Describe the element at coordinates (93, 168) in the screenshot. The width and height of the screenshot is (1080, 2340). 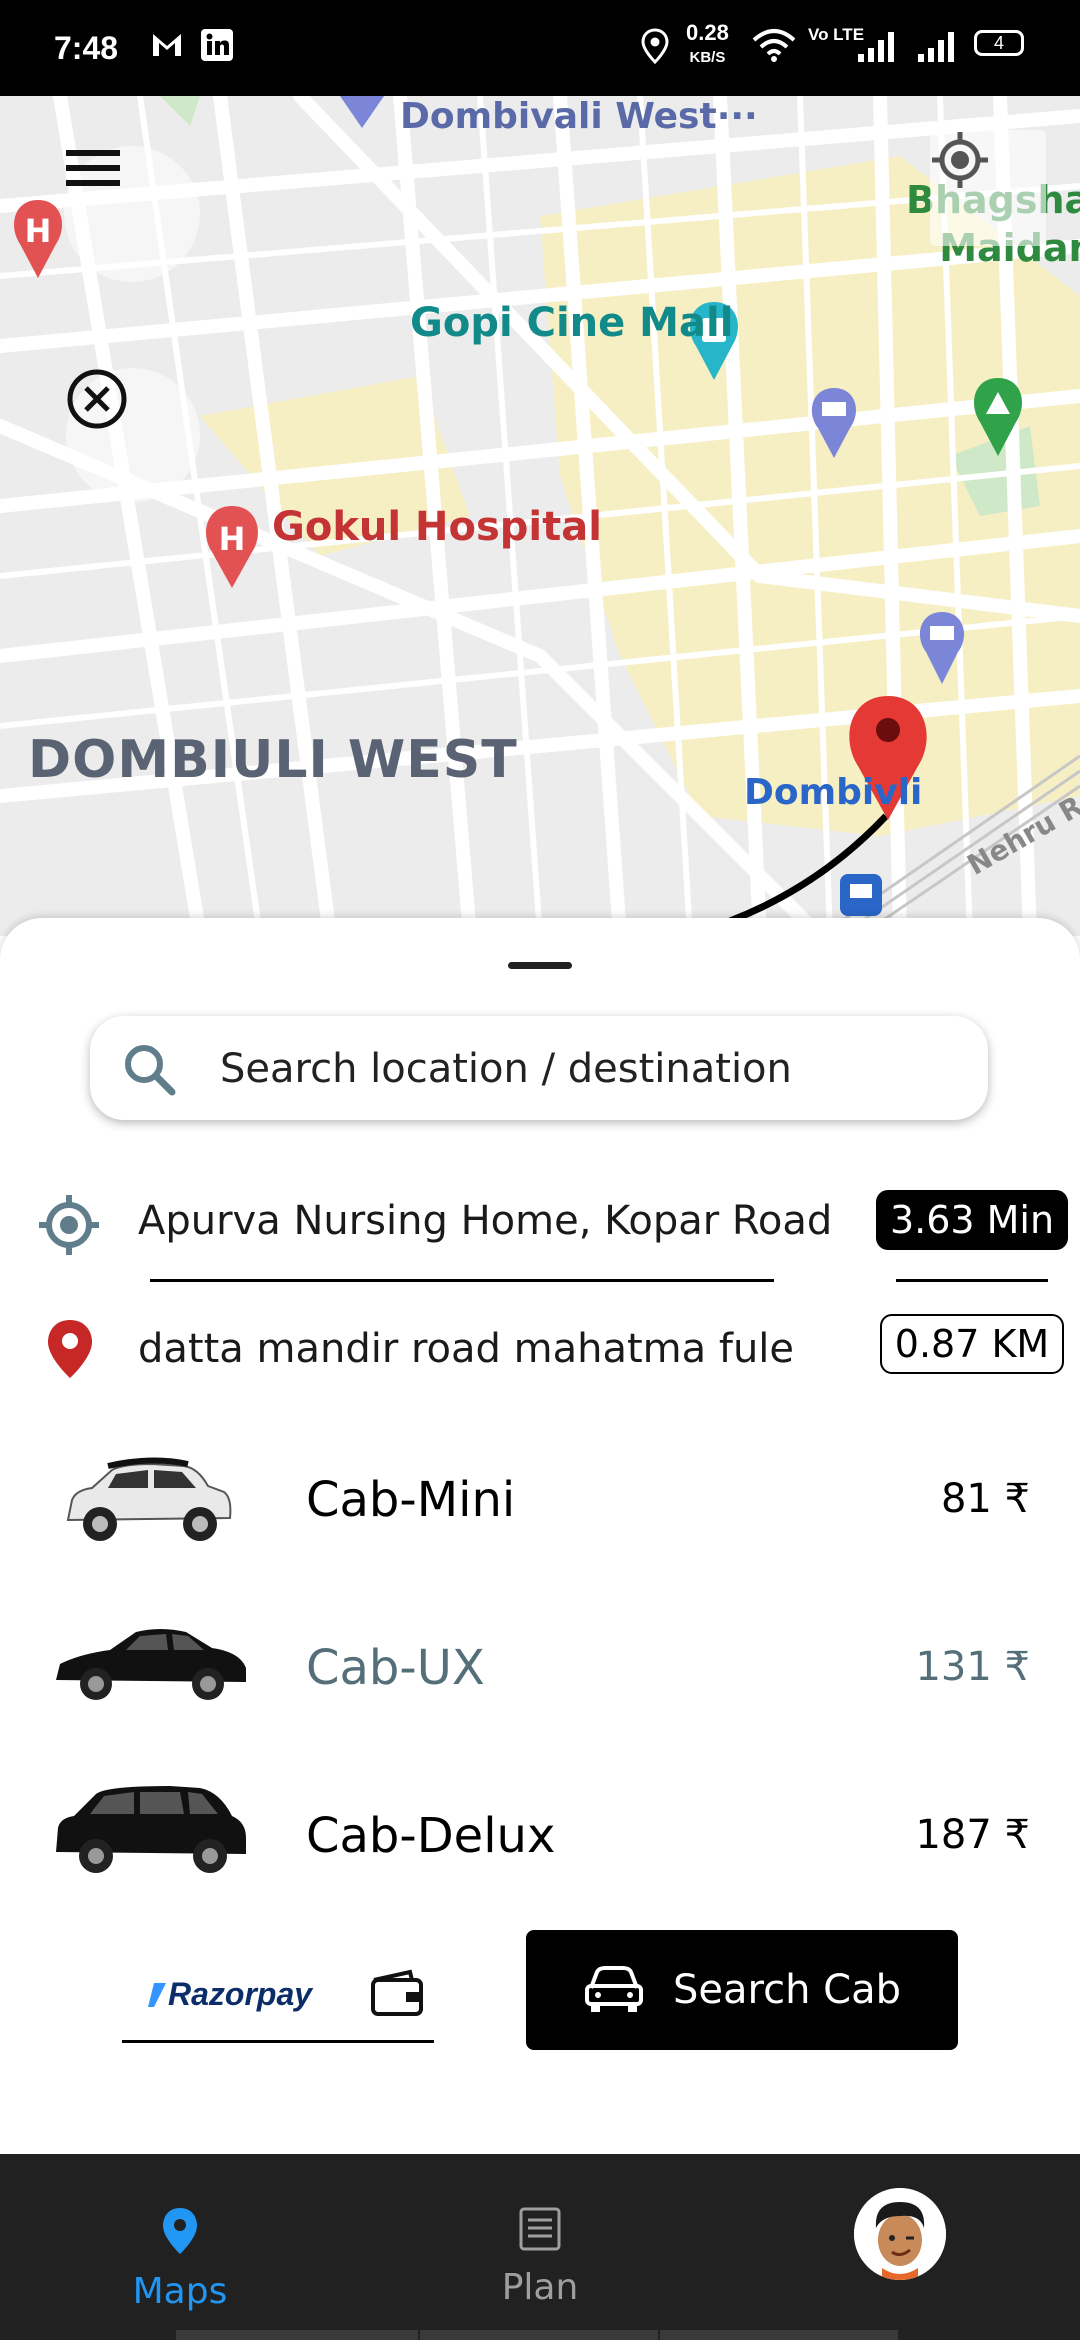
I see `hamburger-icon` at that location.